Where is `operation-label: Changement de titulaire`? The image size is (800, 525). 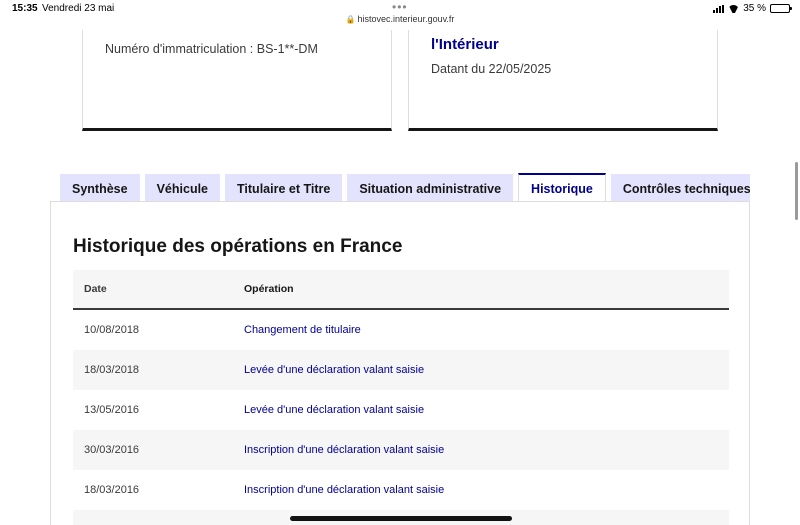
operation-label: Changement de titulaire is located at coordinates (302, 330).